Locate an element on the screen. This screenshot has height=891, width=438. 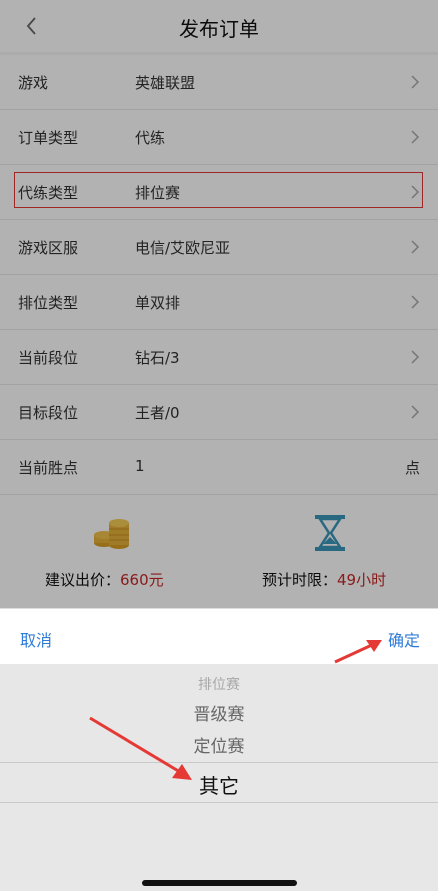
picker-toolbar: 取消 确定 is located at coordinates (219, 636).